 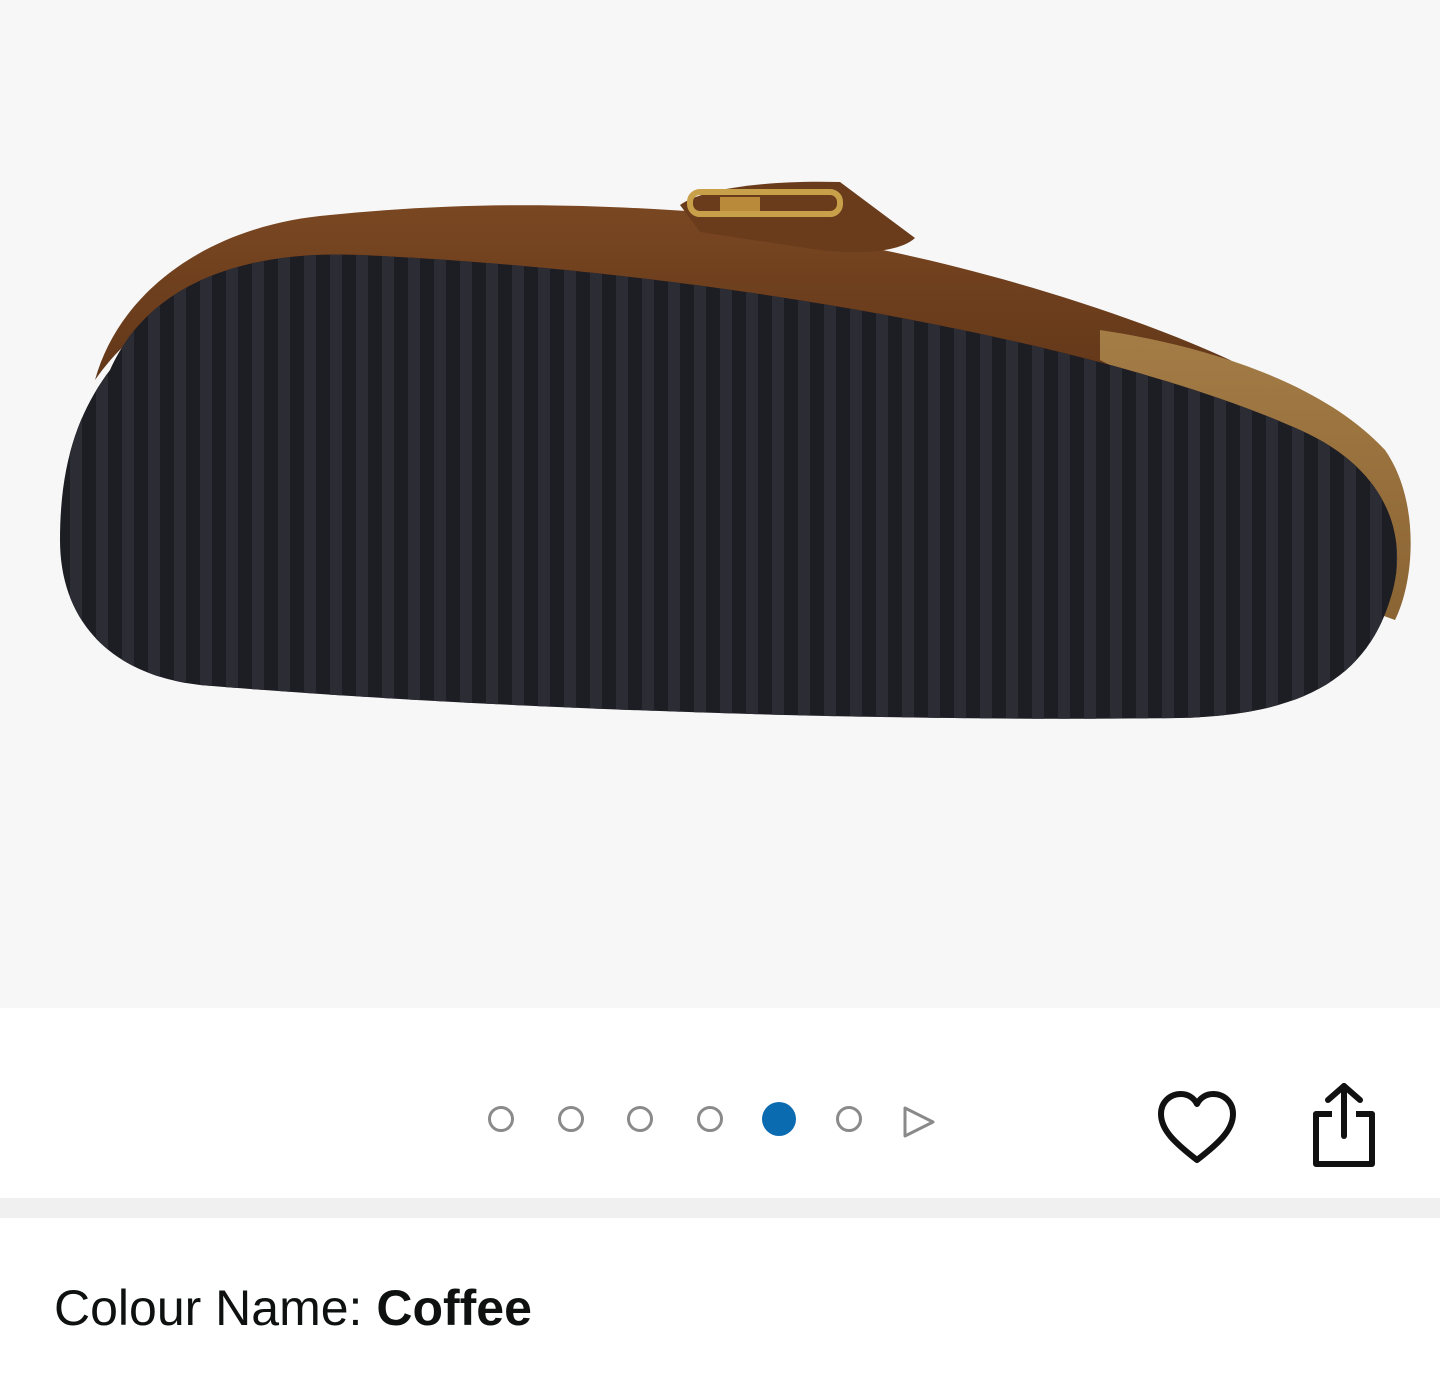 What do you see at coordinates (208, 1308) in the screenshot?
I see `colour-name-label: Colour Name:` at bounding box center [208, 1308].